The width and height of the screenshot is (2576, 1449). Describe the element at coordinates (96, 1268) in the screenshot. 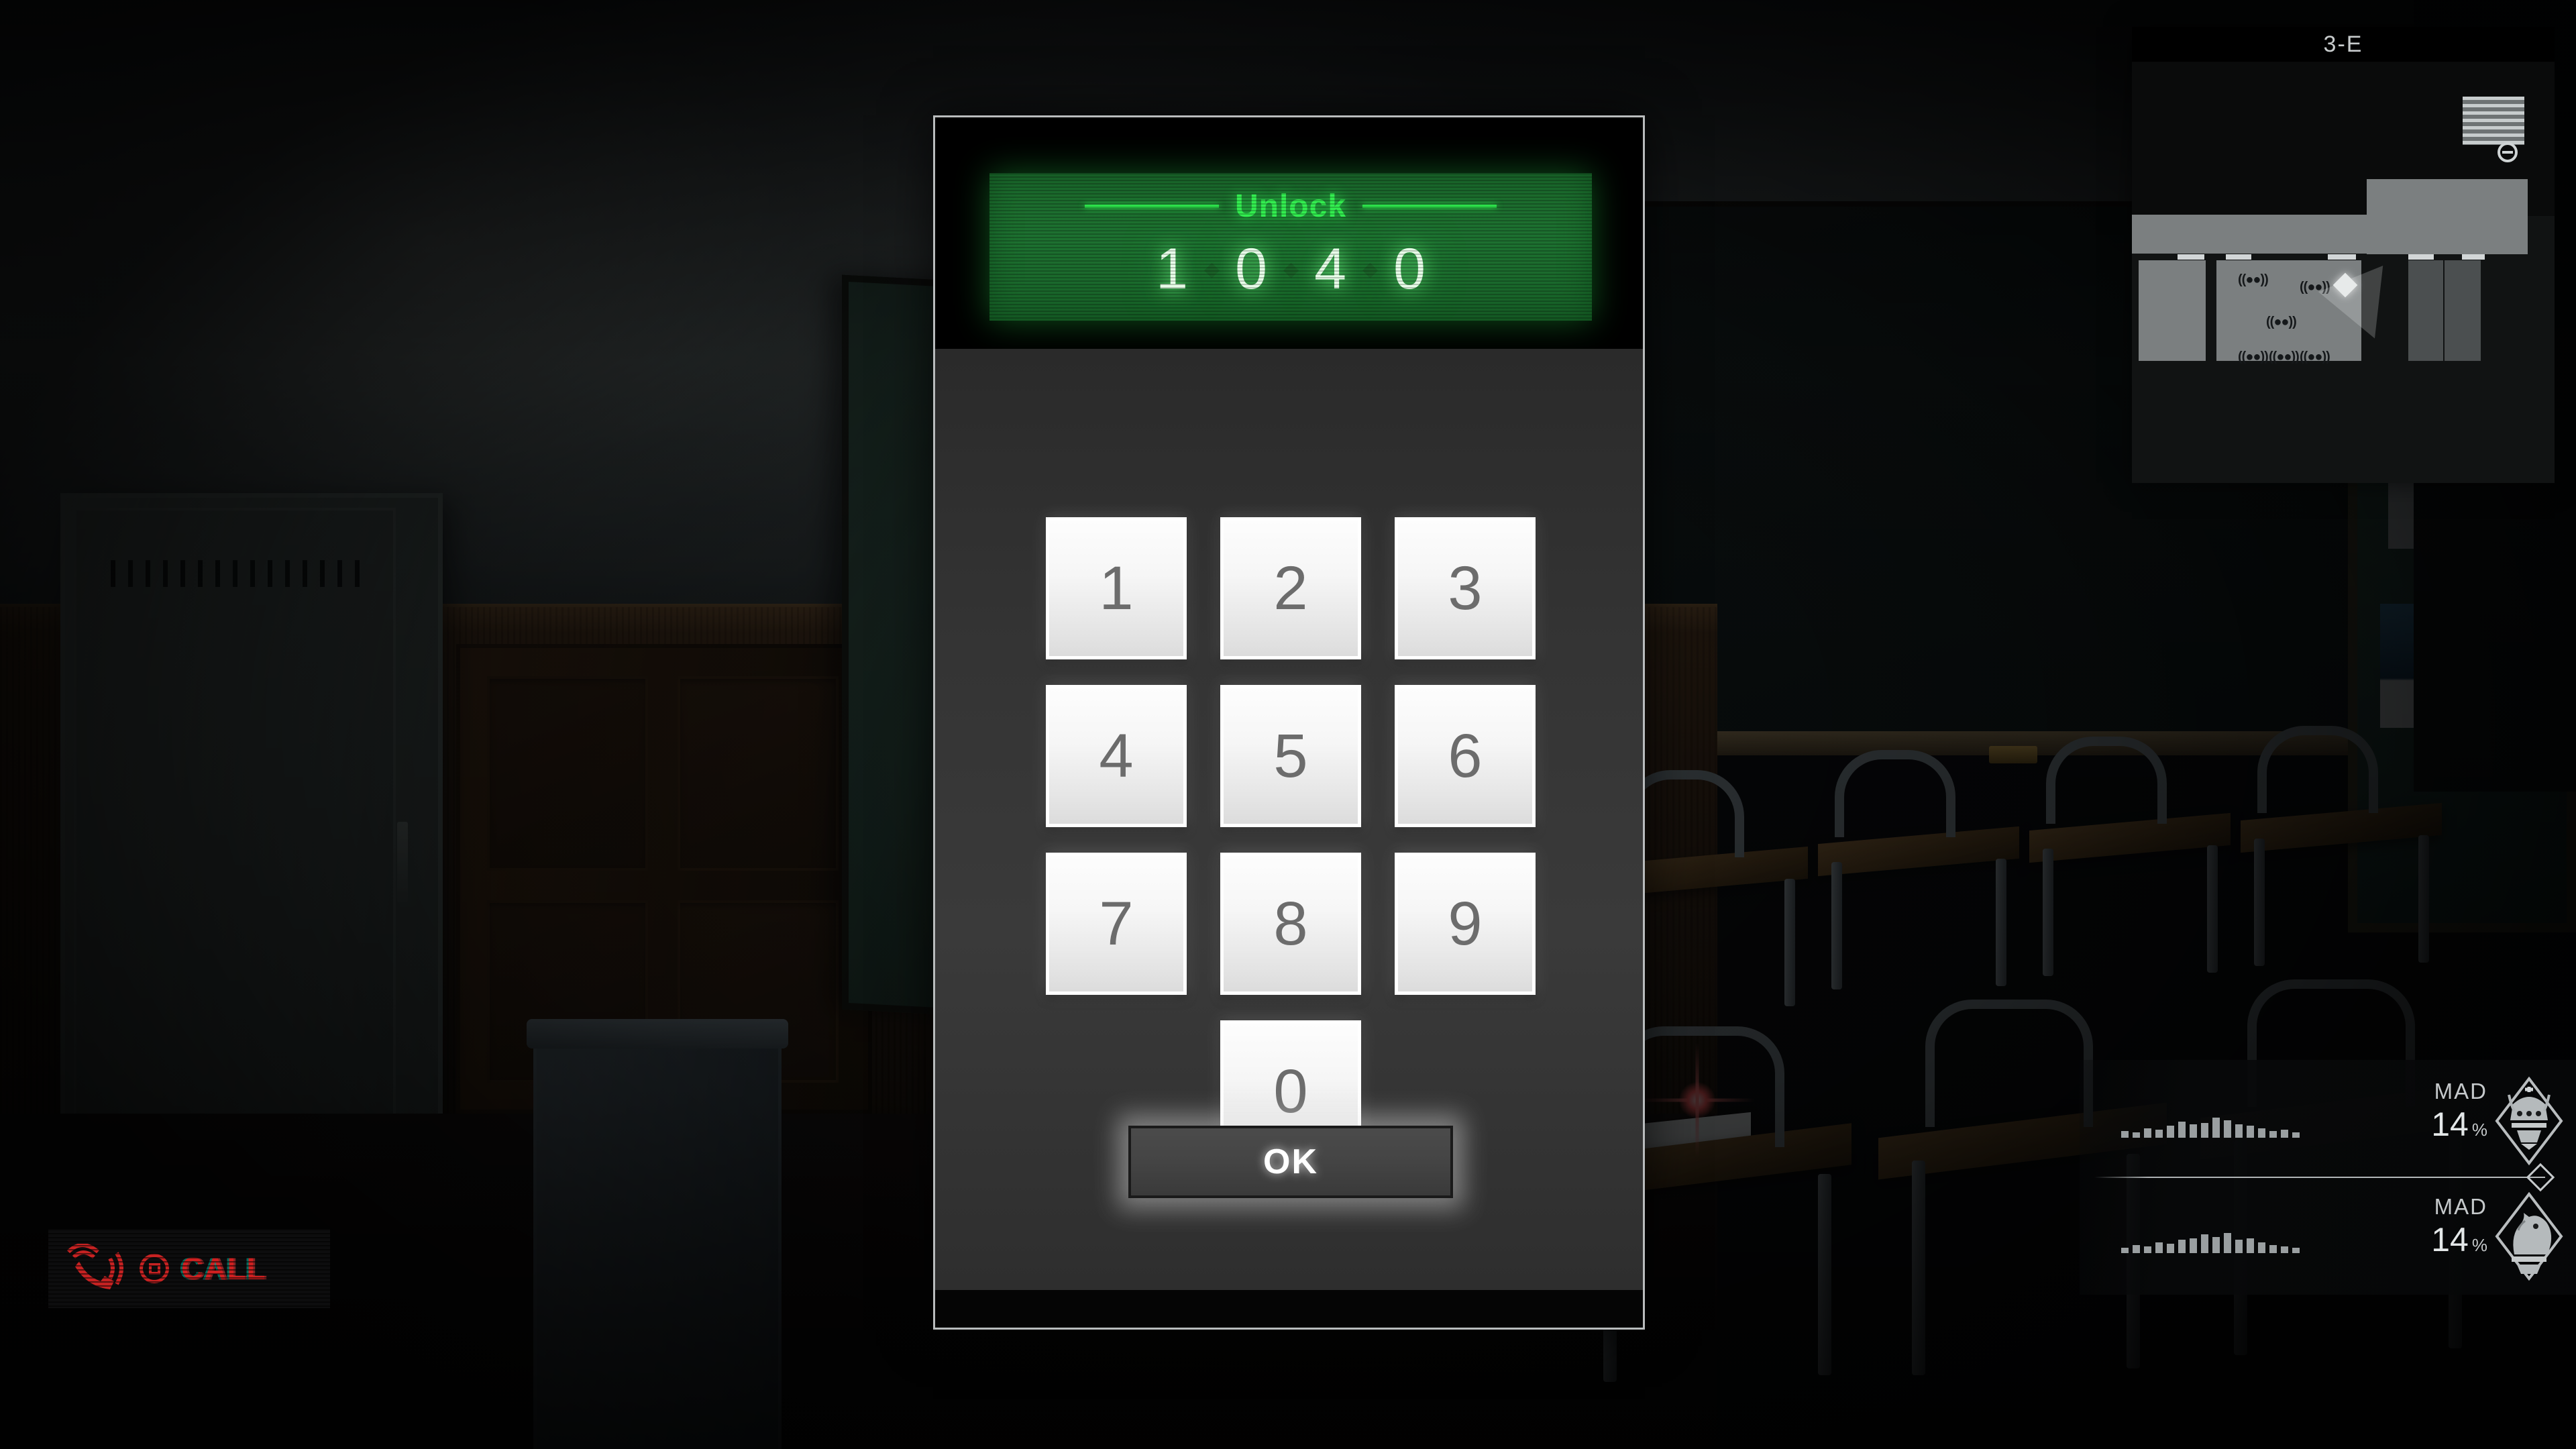

I see `phone-ring-icon` at that location.